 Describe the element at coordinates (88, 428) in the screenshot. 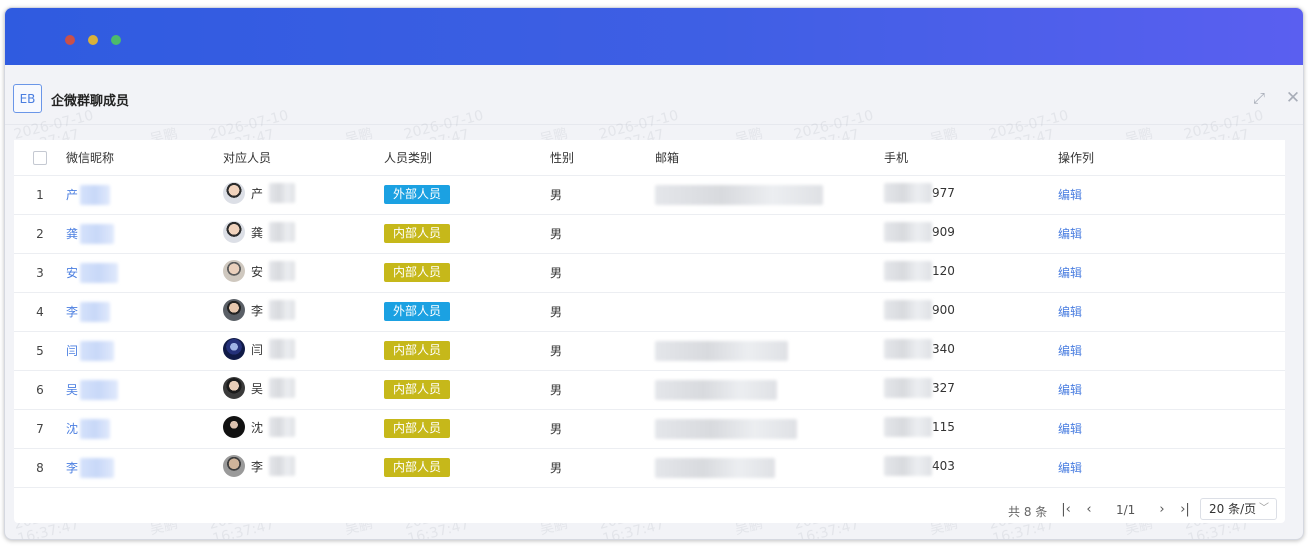

I see `wechat-nickname: 沈` at that location.